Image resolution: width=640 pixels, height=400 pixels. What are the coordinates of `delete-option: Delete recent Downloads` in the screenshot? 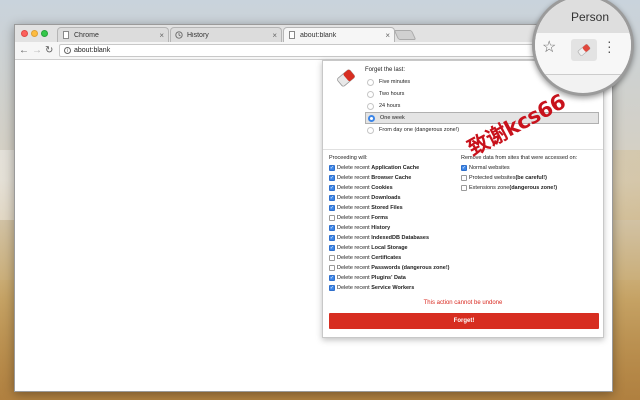 It's located at (389, 198).